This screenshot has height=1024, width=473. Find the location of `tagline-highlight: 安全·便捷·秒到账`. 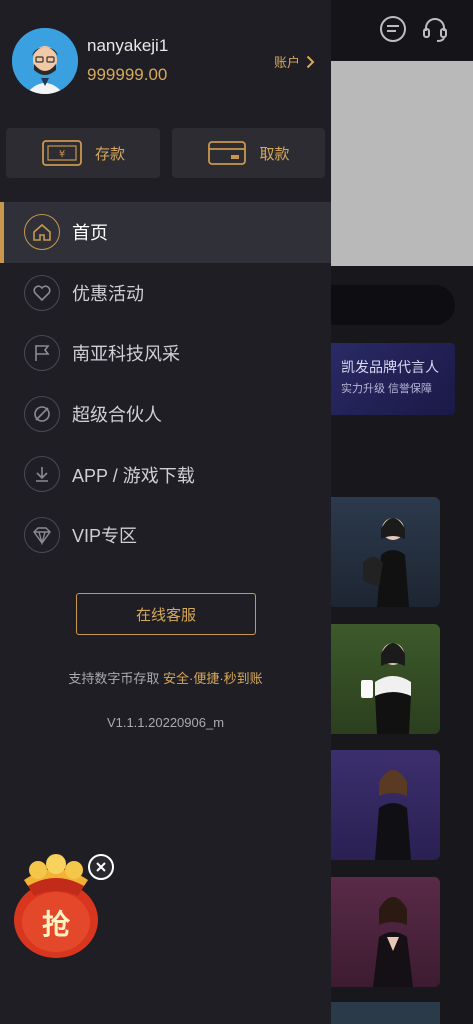

tagline-highlight: 安全·便捷·秒到账 is located at coordinates (212, 678).